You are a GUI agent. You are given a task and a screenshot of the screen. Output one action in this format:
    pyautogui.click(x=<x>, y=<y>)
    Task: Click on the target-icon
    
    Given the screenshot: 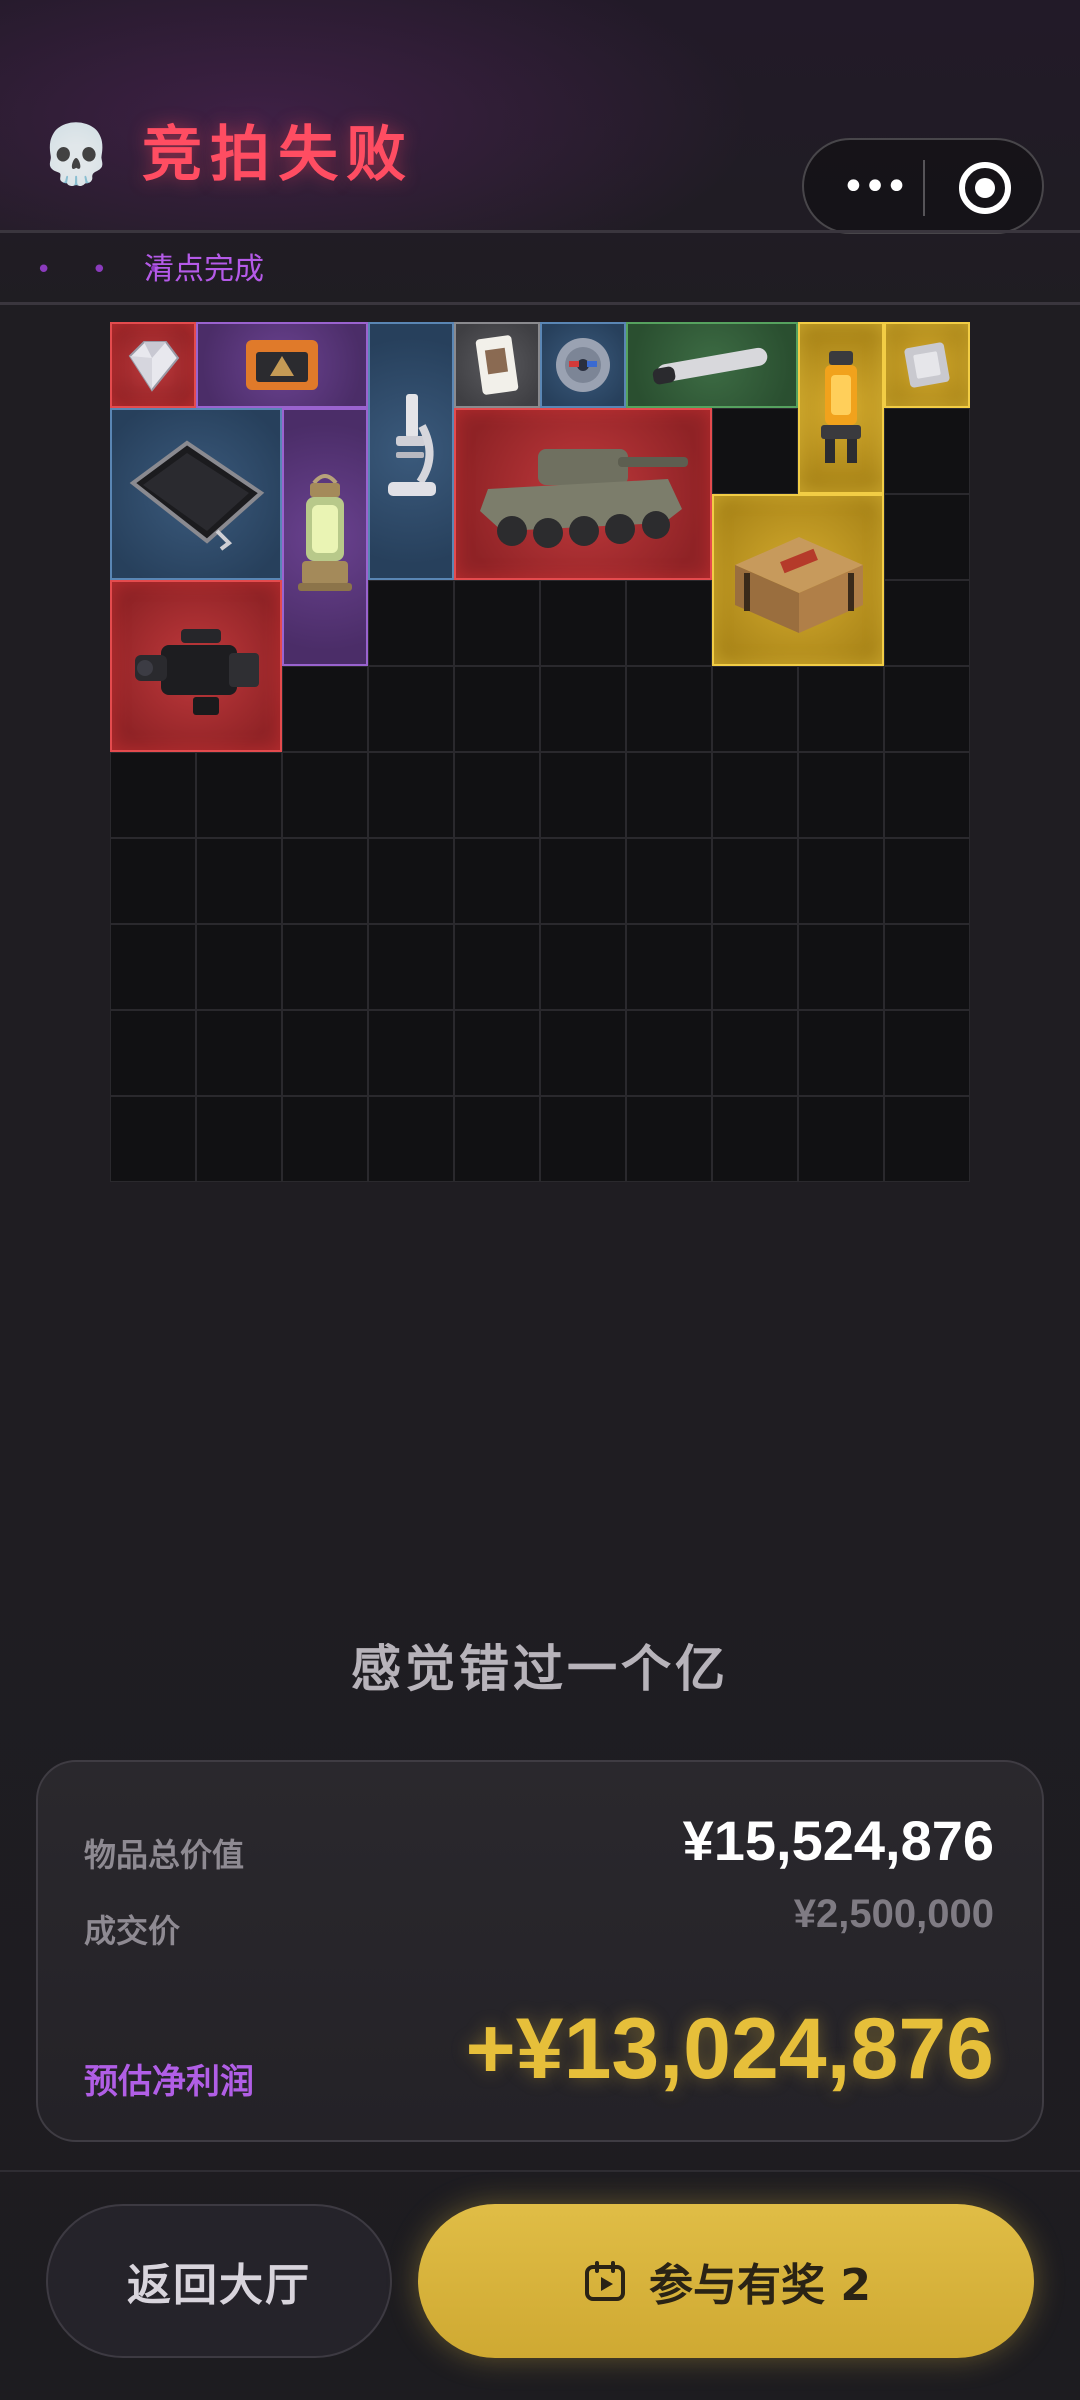 What is the action you would take?
    pyautogui.click(x=985, y=188)
    